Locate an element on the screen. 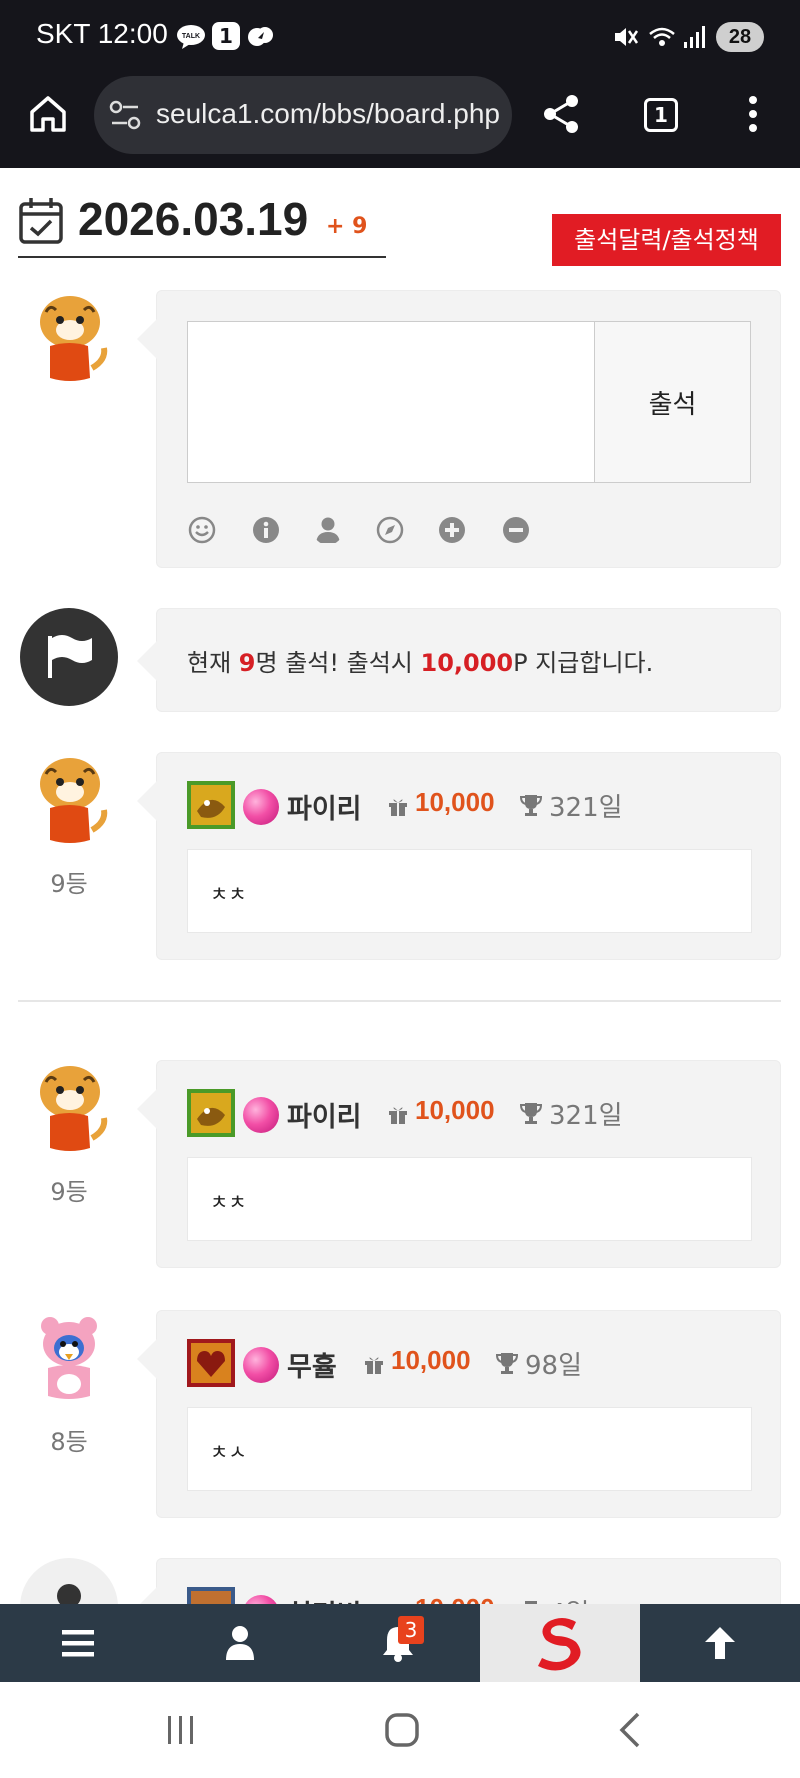 The height and width of the screenshot is (1778, 800). flag-avatar is located at coordinates (69, 657).